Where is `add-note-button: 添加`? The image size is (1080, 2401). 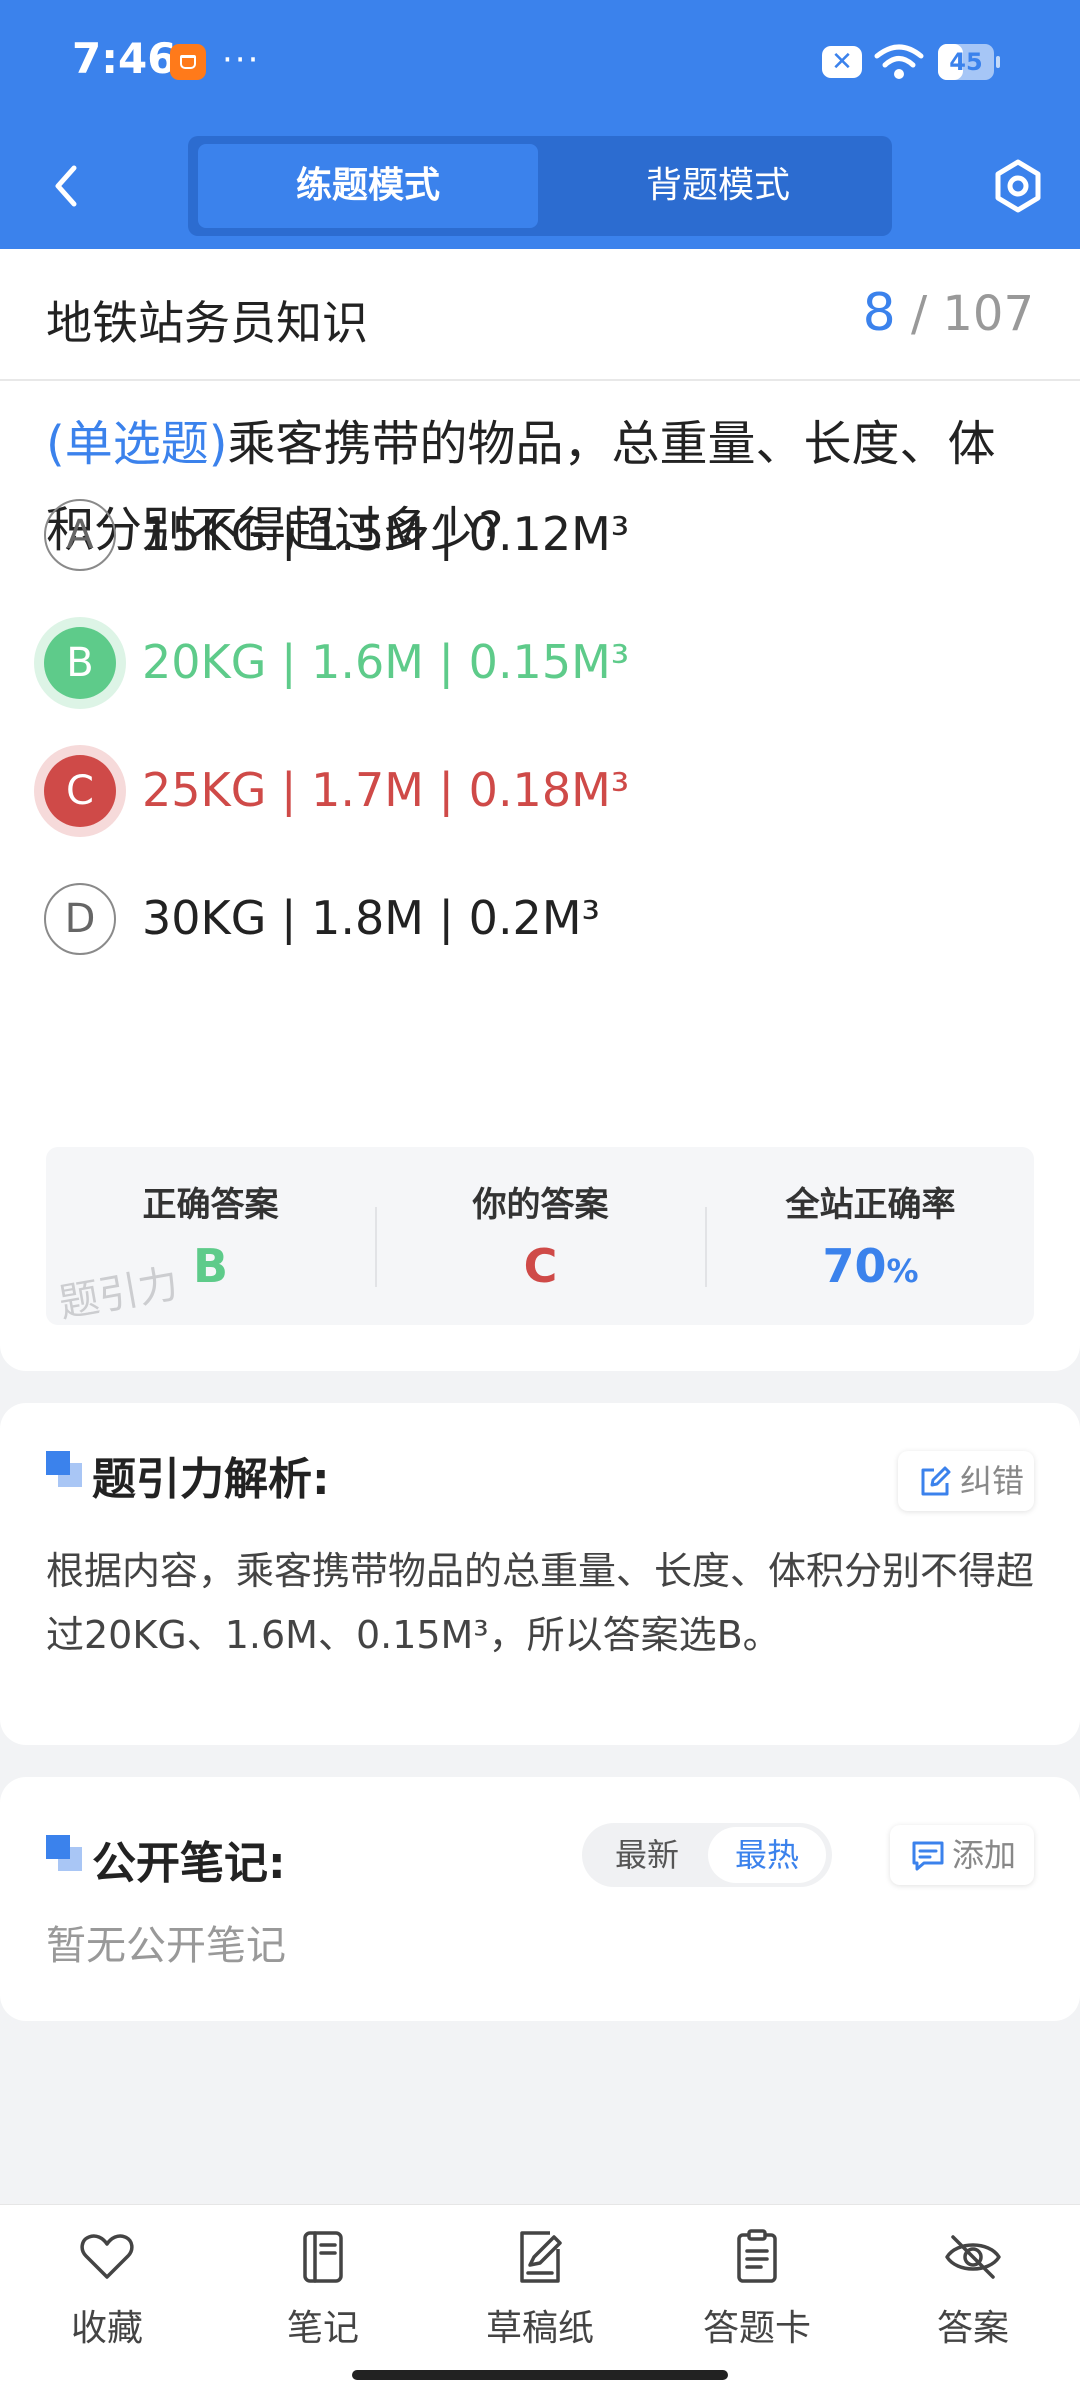 add-note-button: 添加 is located at coordinates (962, 1855).